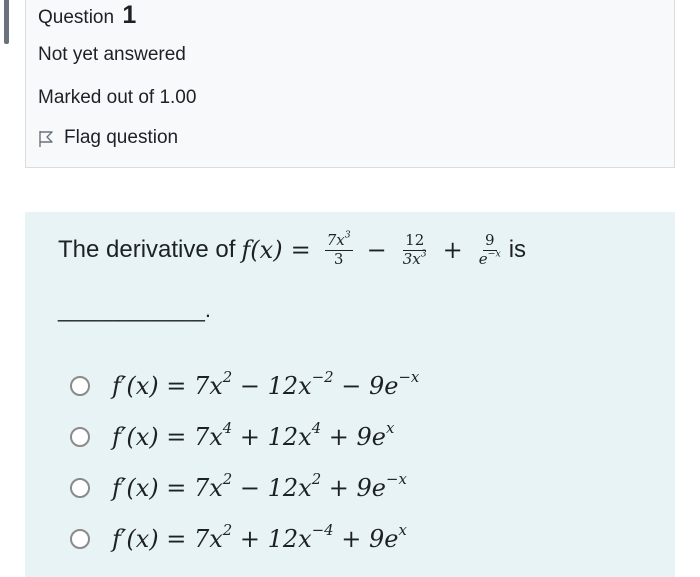 The image size is (700, 577). I want to click on question-word: Question, so click(76, 17).